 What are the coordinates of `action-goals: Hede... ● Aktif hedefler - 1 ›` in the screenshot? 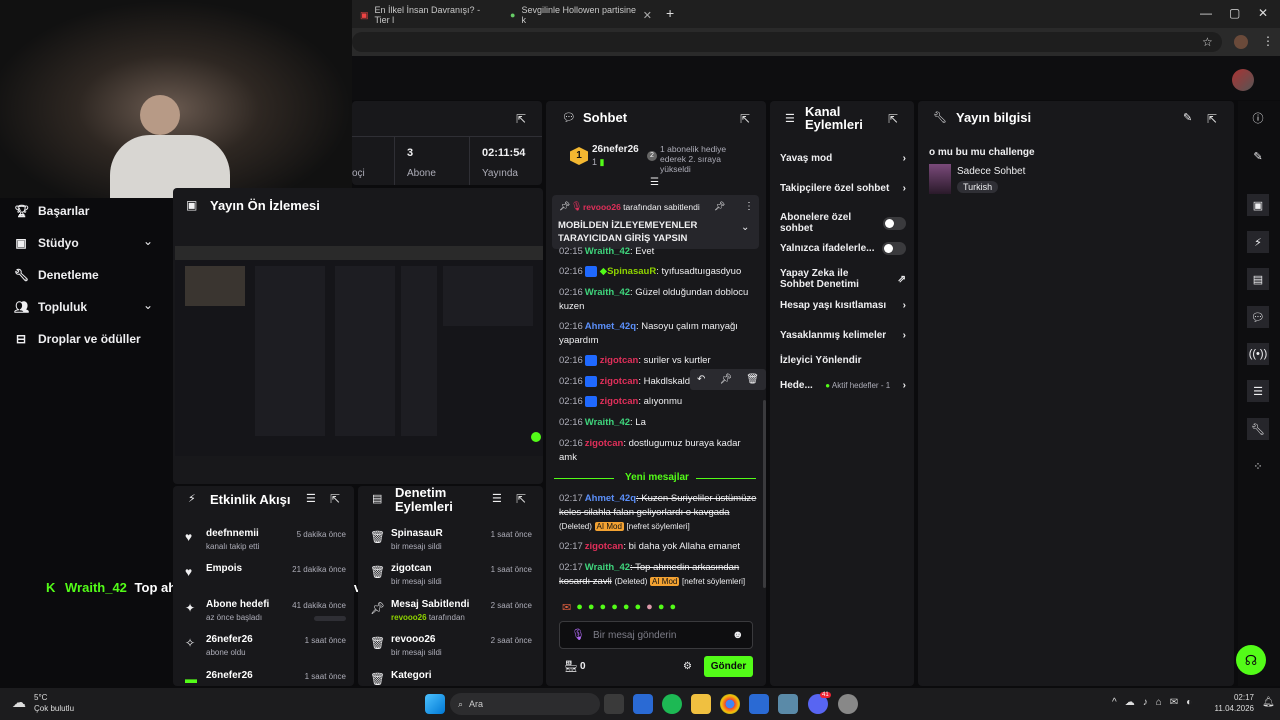 It's located at (843, 385).